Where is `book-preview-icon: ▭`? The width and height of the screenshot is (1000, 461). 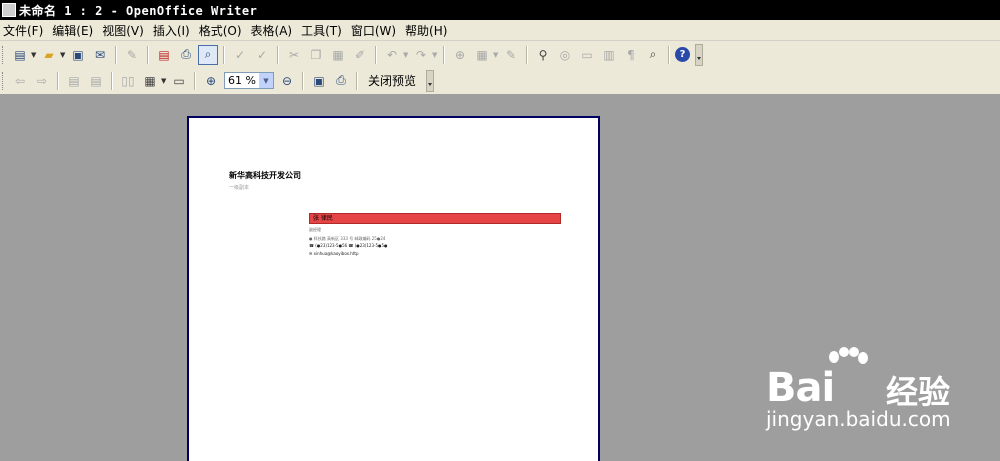
book-preview-icon: ▭ is located at coordinates (179, 81).